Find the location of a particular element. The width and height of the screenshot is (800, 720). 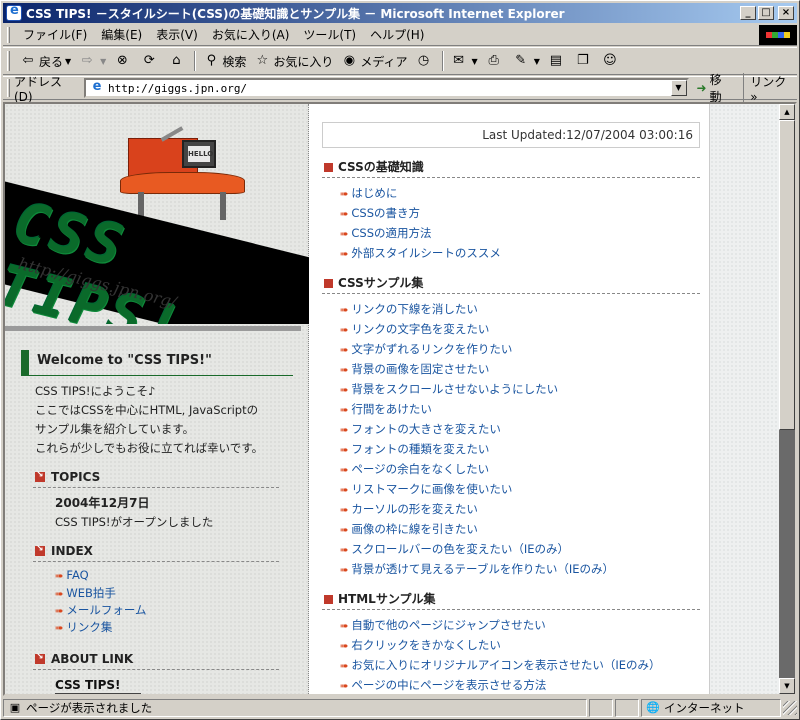

content-link: 背景の画像を固定させたい is located at coordinates (420, 369).